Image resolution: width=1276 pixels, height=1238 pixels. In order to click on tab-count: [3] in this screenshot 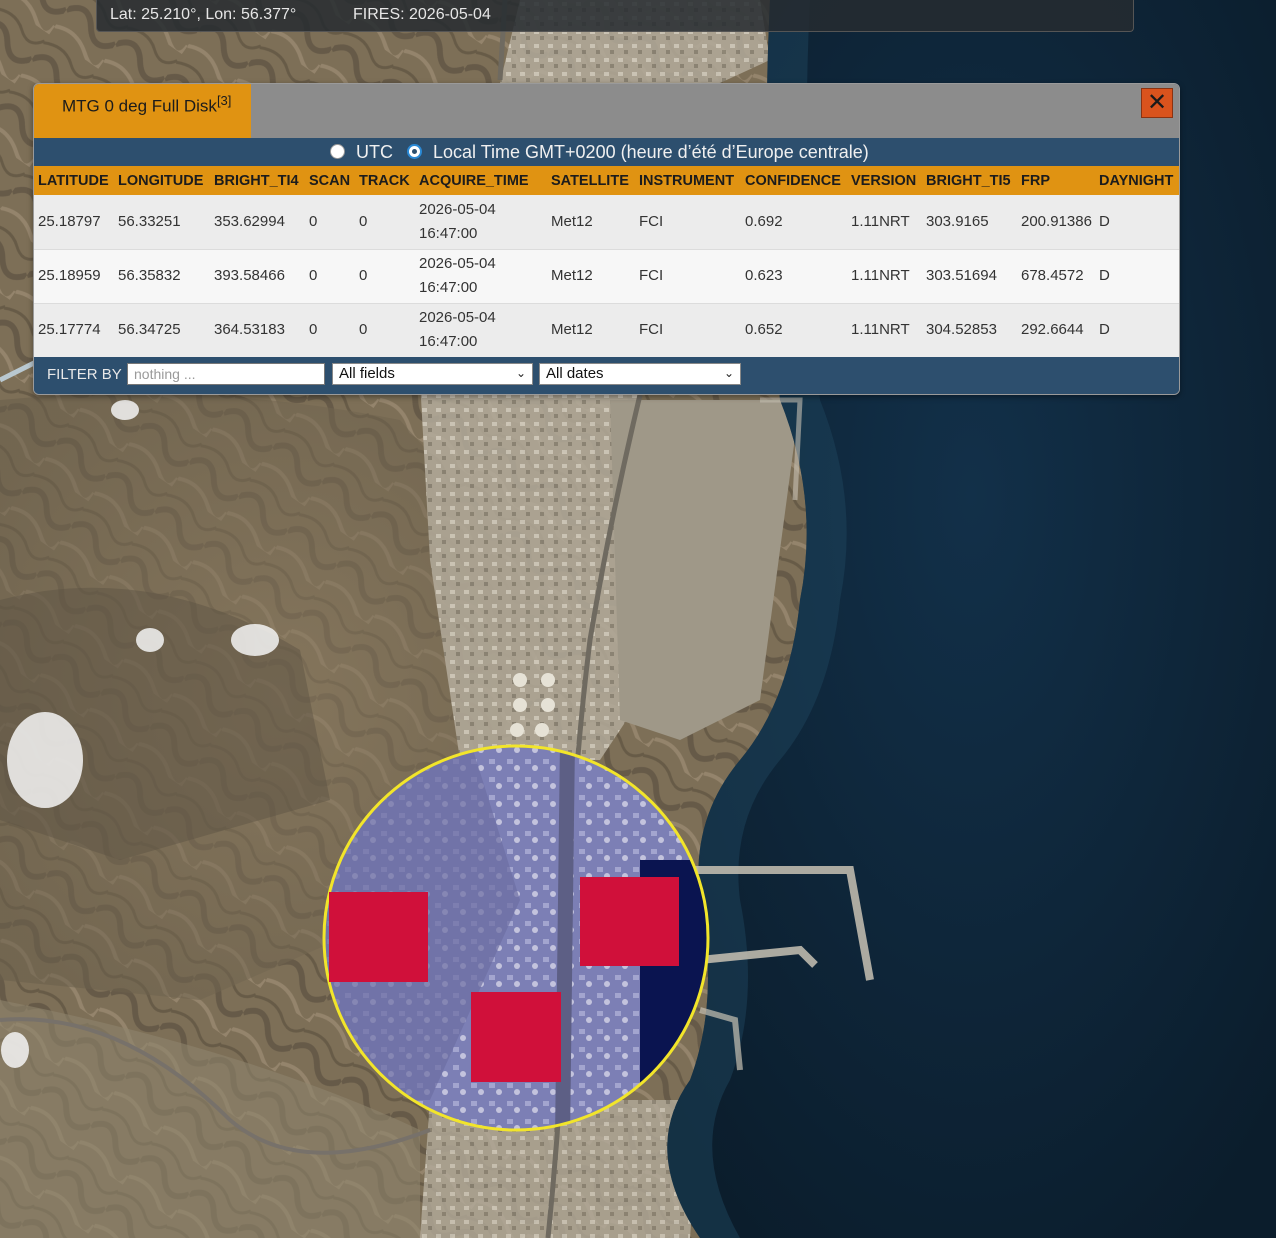, I will do `click(224, 100)`.